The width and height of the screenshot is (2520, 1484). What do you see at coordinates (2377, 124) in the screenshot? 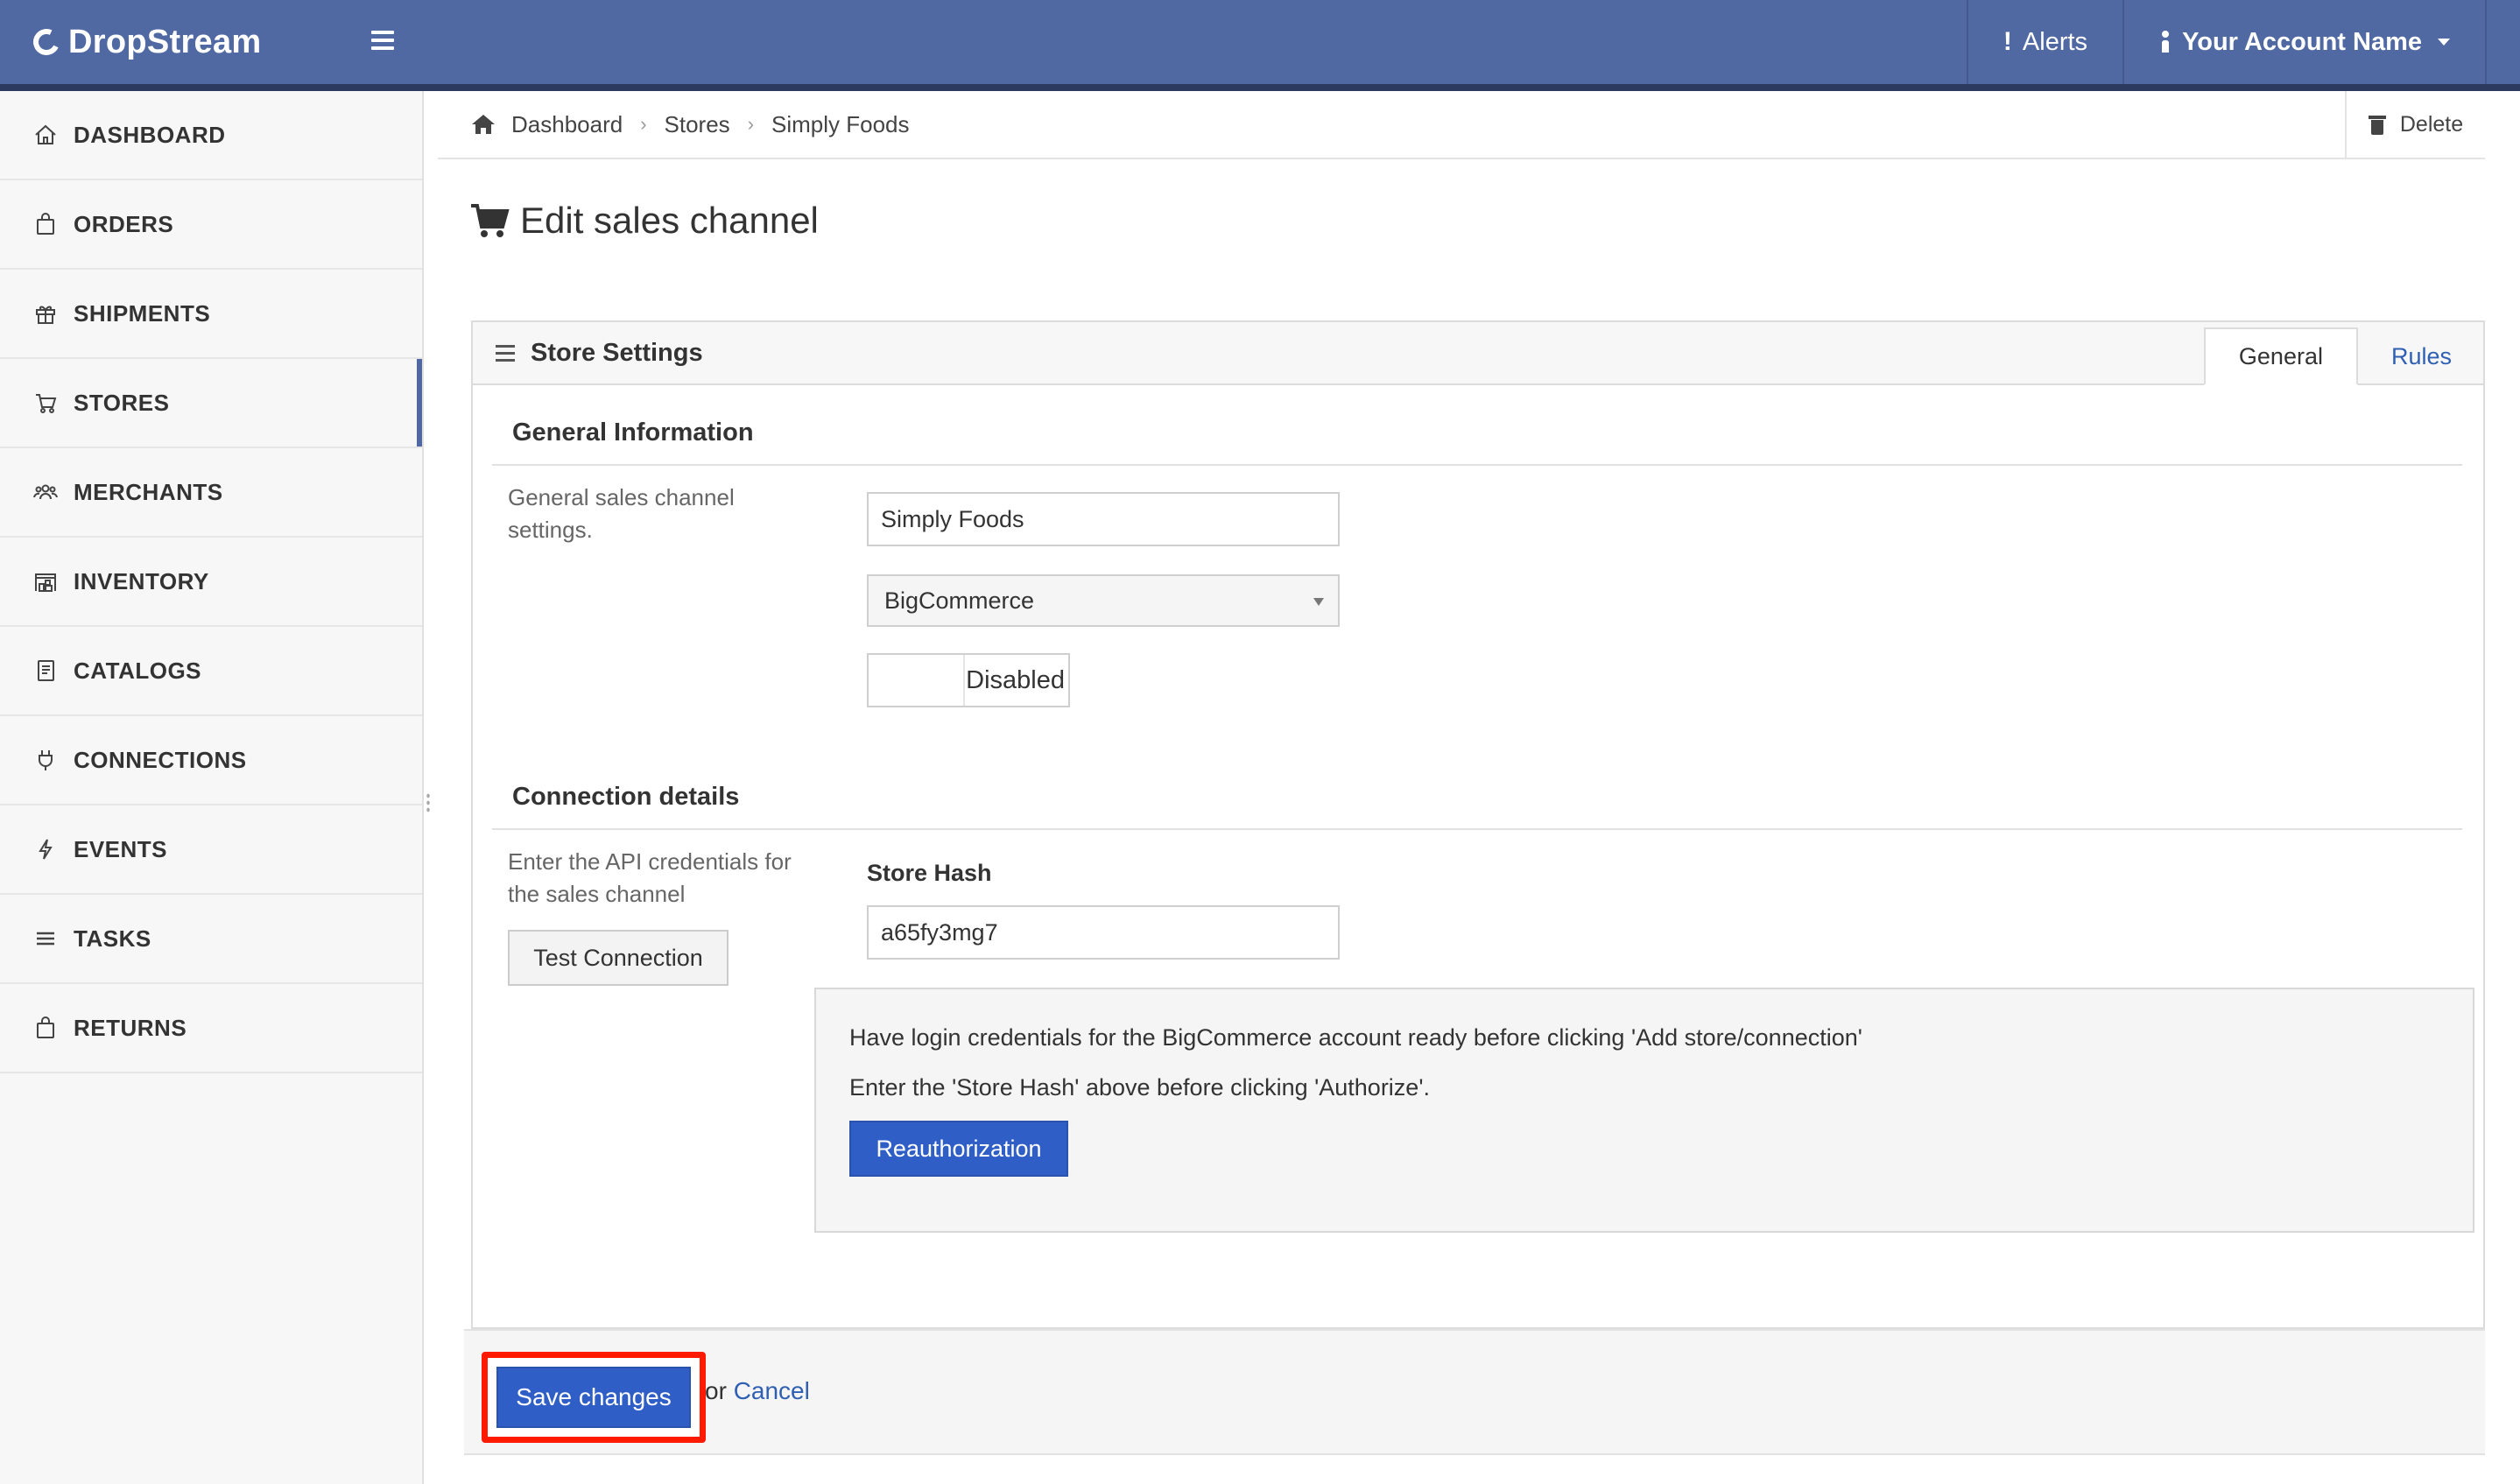
I see `trash-icon` at bounding box center [2377, 124].